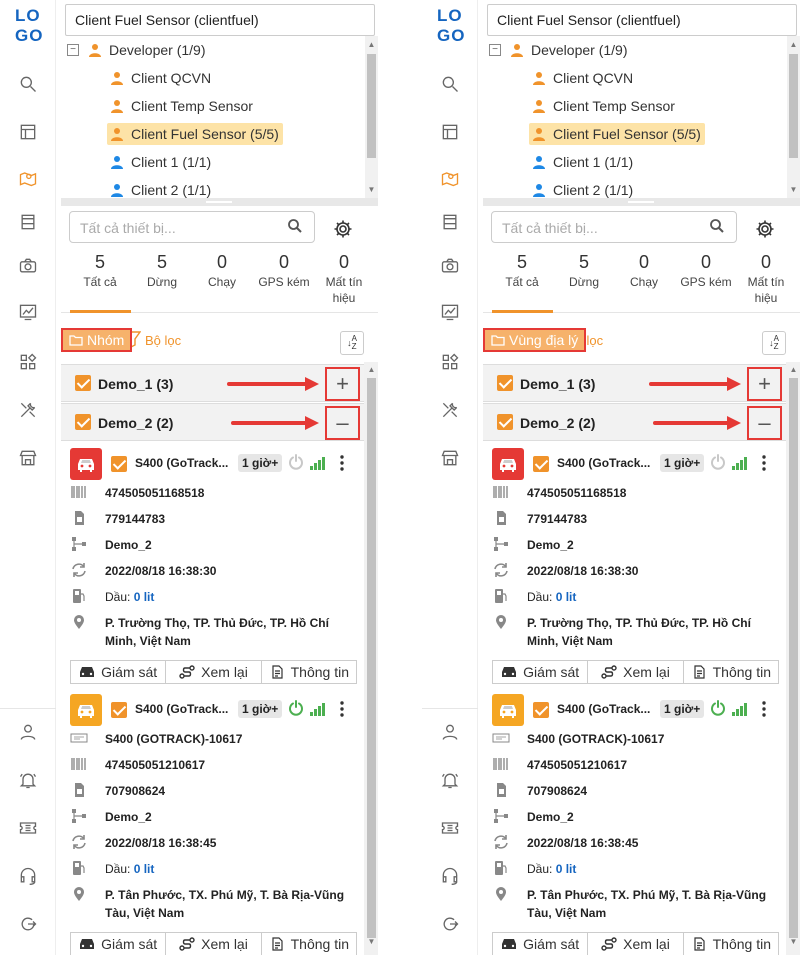 The width and height of the screenshot is (800, 955). What do you see at coordinates (163, 340) in the screenshot?
I see `filter-label: Bộ lọc` at bounding box center [163, 340].